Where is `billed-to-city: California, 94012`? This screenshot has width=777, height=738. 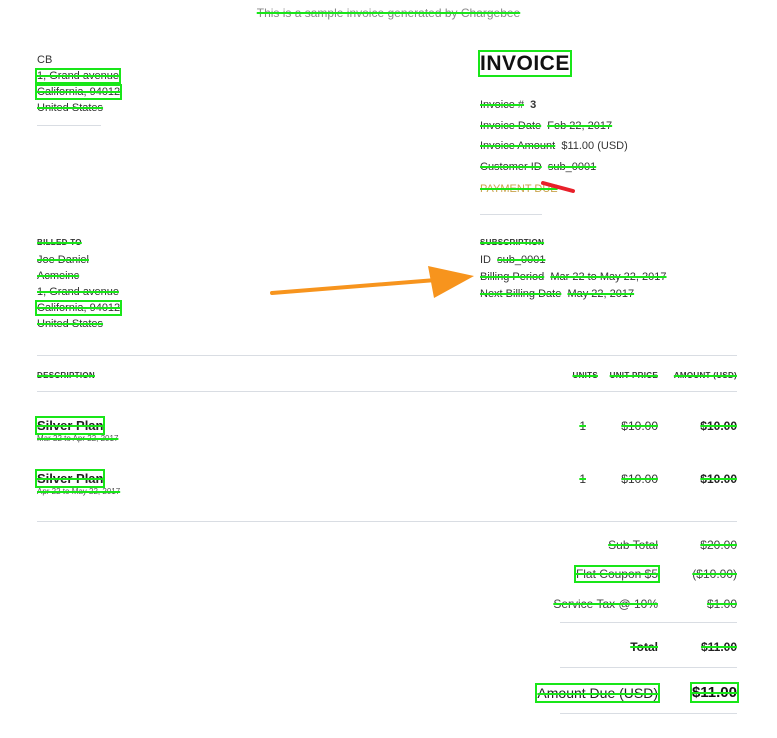 billed-to-city: California, 94012 is located at coordinates (78, 308).